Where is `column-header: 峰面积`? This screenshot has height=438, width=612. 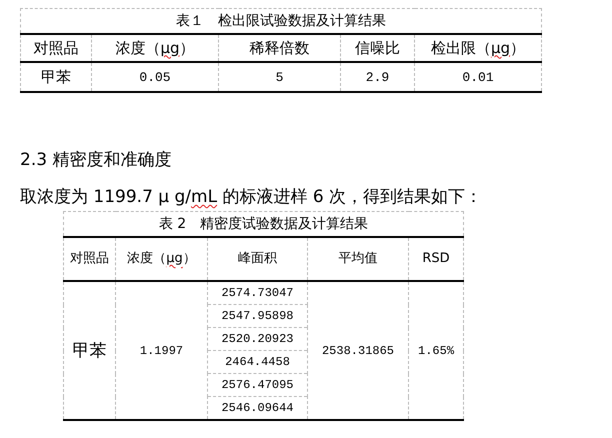
column-header: 峰面积 is located at coordinates (258, 259).